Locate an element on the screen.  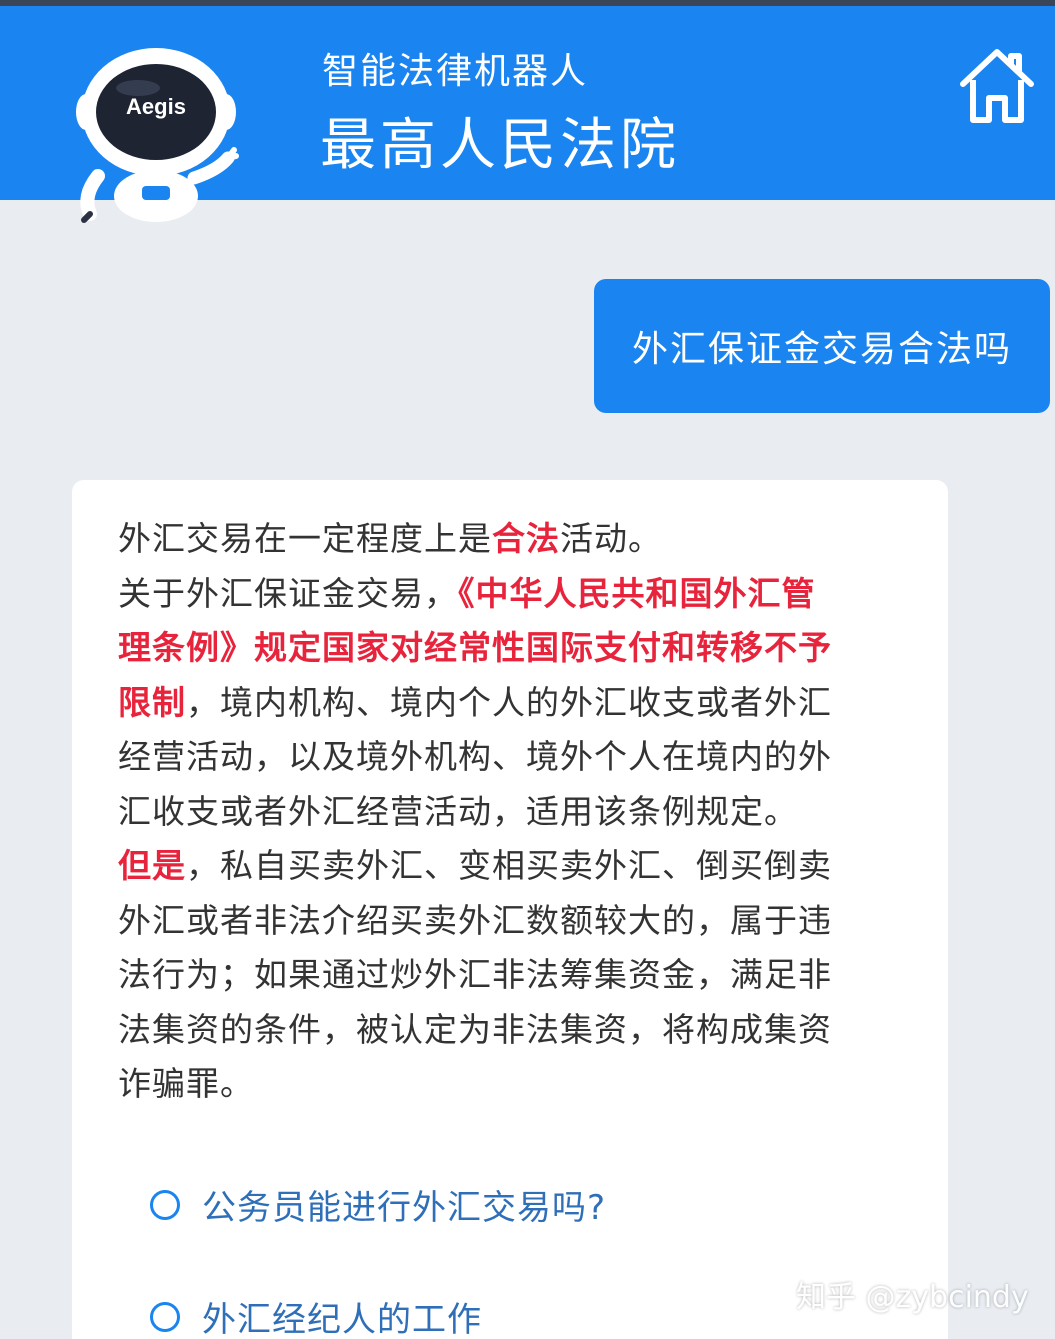
answer-line: 外汇或者非法介绍买卖外汇数额较大的，属于违 is located at coordinates (518, 921).